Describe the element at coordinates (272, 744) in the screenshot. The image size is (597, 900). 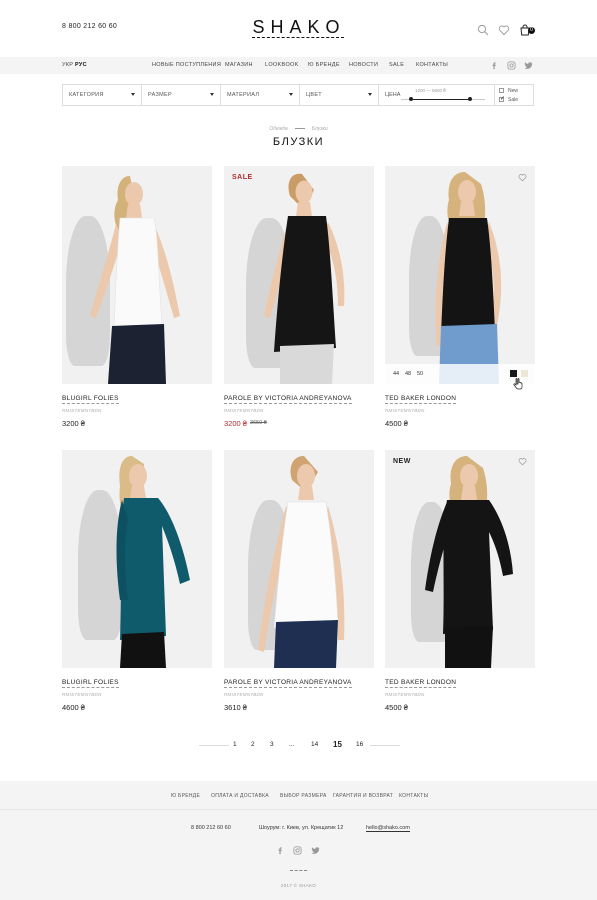
I see `page-link: 3` at that location.